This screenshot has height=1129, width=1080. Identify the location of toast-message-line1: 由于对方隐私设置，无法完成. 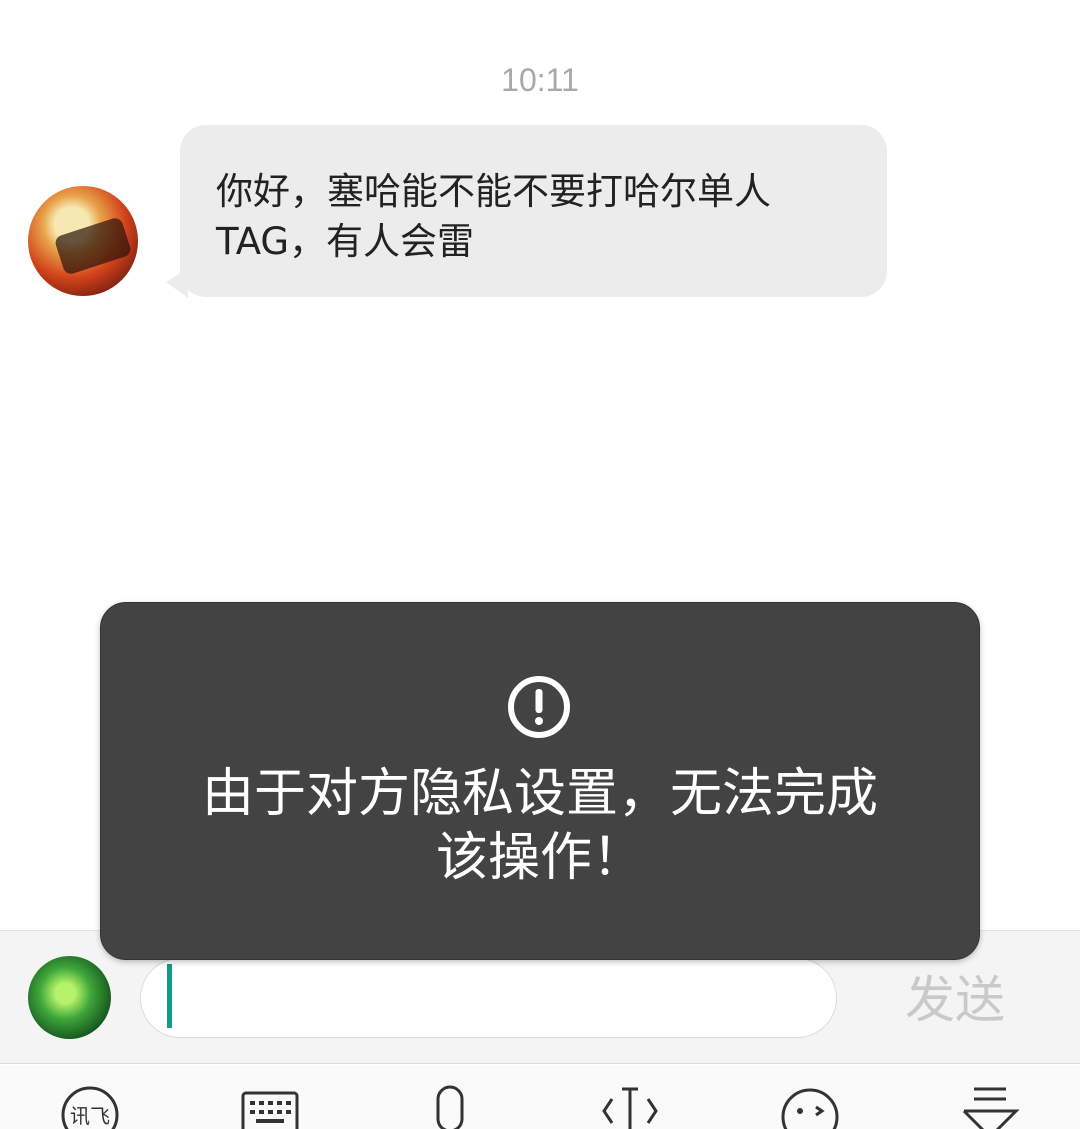
(539, 794).